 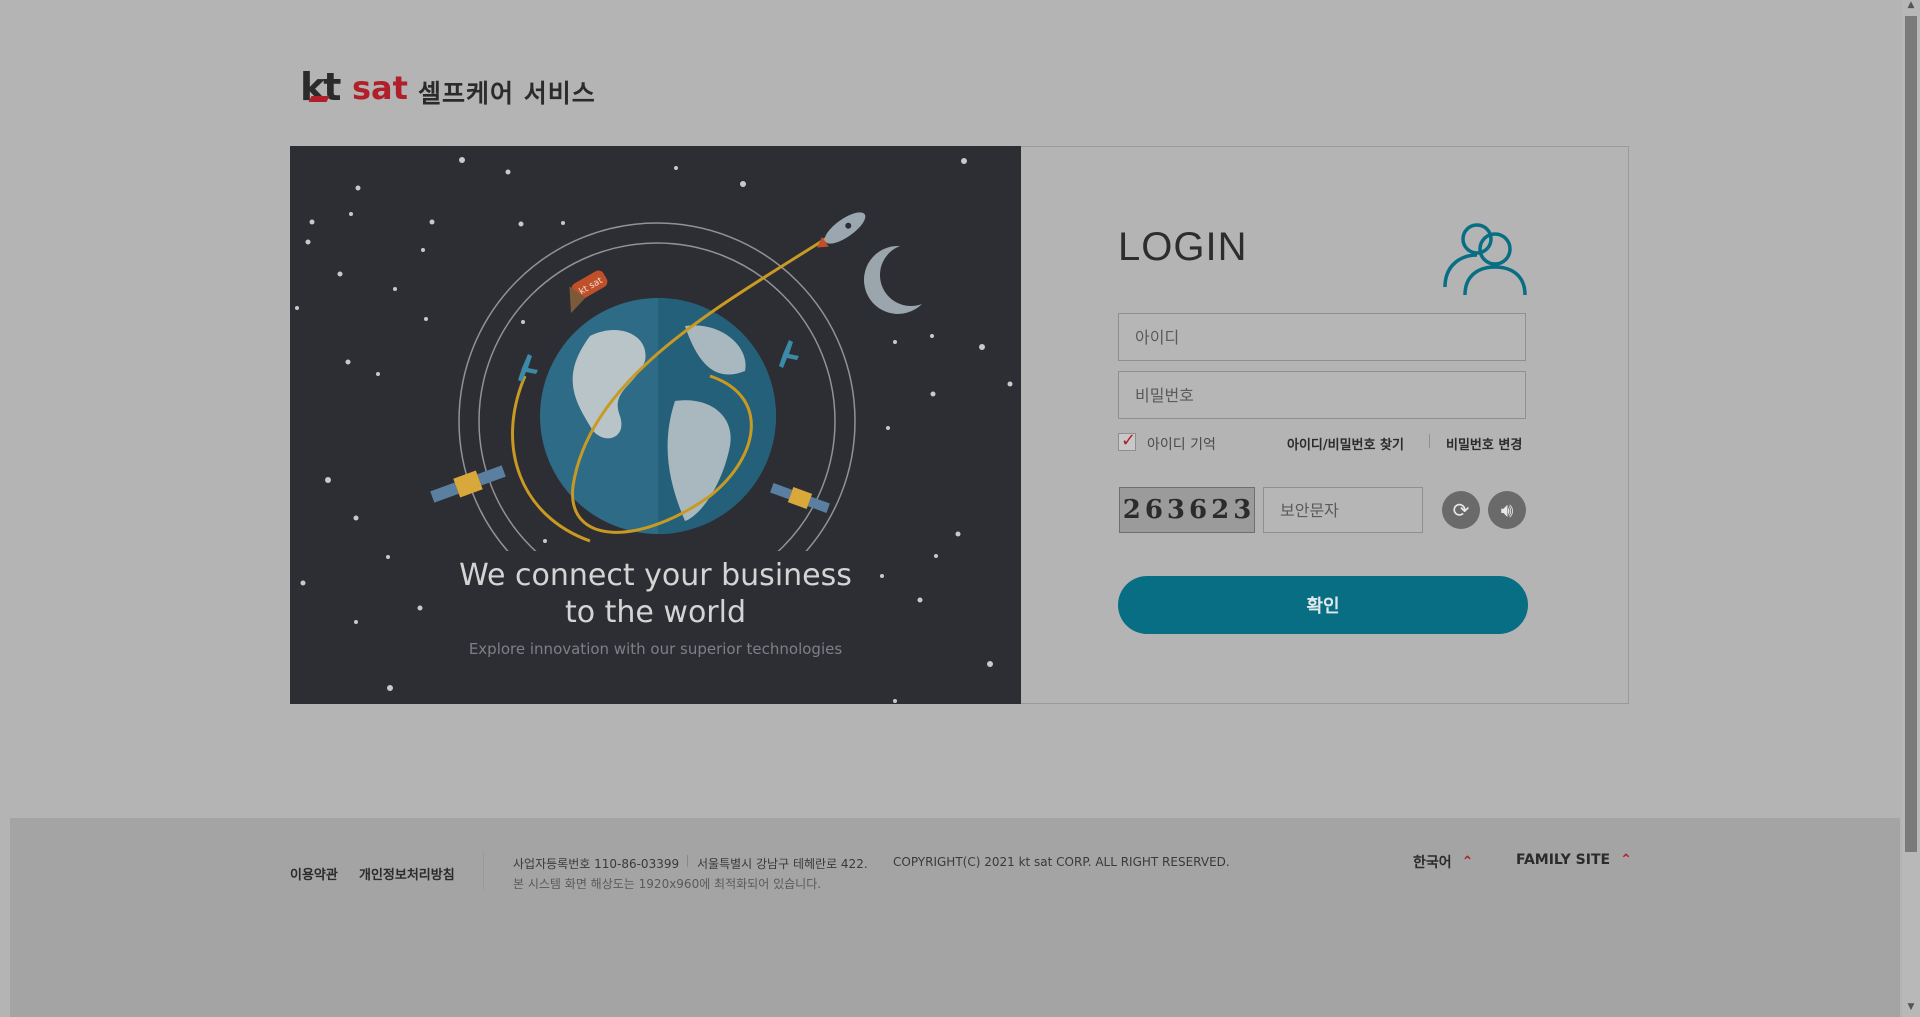 I want to click on family-site-select: FAMILY SITE ⌃, so click(x=1574, y=860).